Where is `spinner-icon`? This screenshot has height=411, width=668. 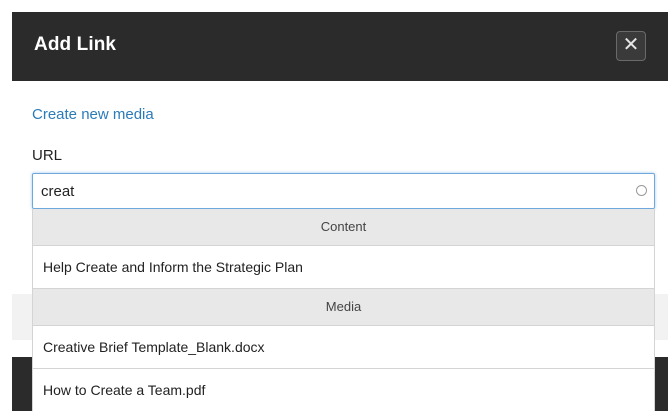 spinner-icon is located at coordinates (641, 190).